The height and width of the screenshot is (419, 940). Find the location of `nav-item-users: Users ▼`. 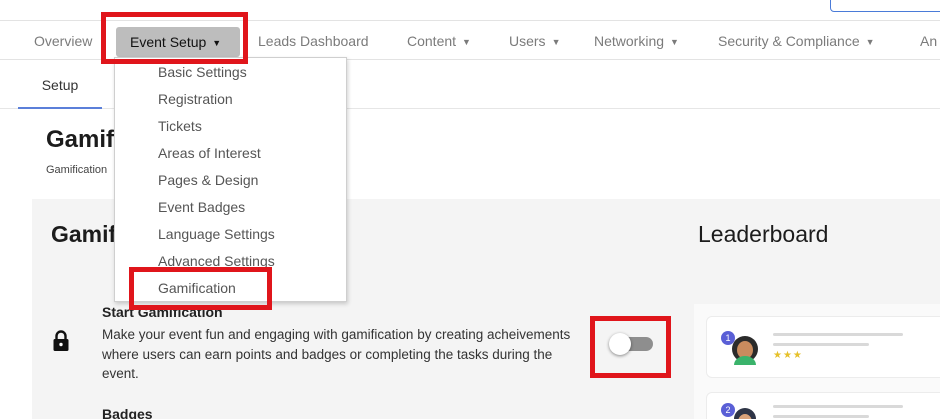

nav-item-users: Users ▼ is located at coordinates (534, 41).